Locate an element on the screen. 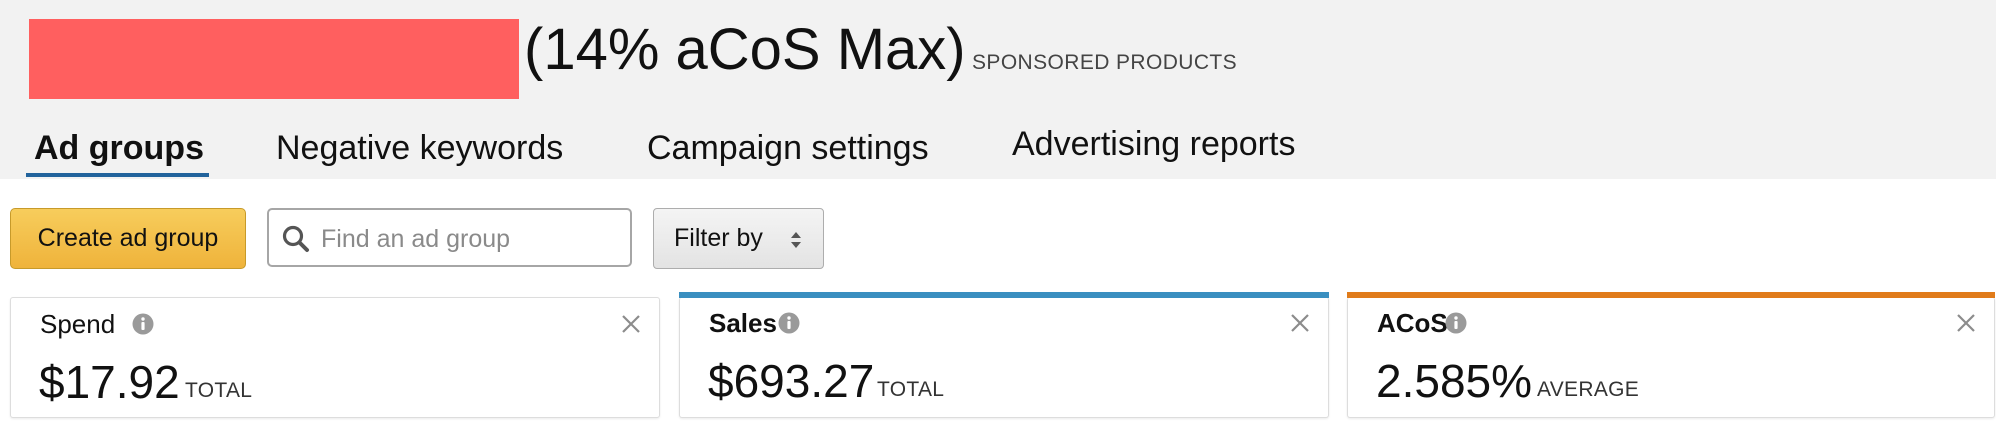  metric-unit: AVERAGE is located at coordinates (1588, 389).